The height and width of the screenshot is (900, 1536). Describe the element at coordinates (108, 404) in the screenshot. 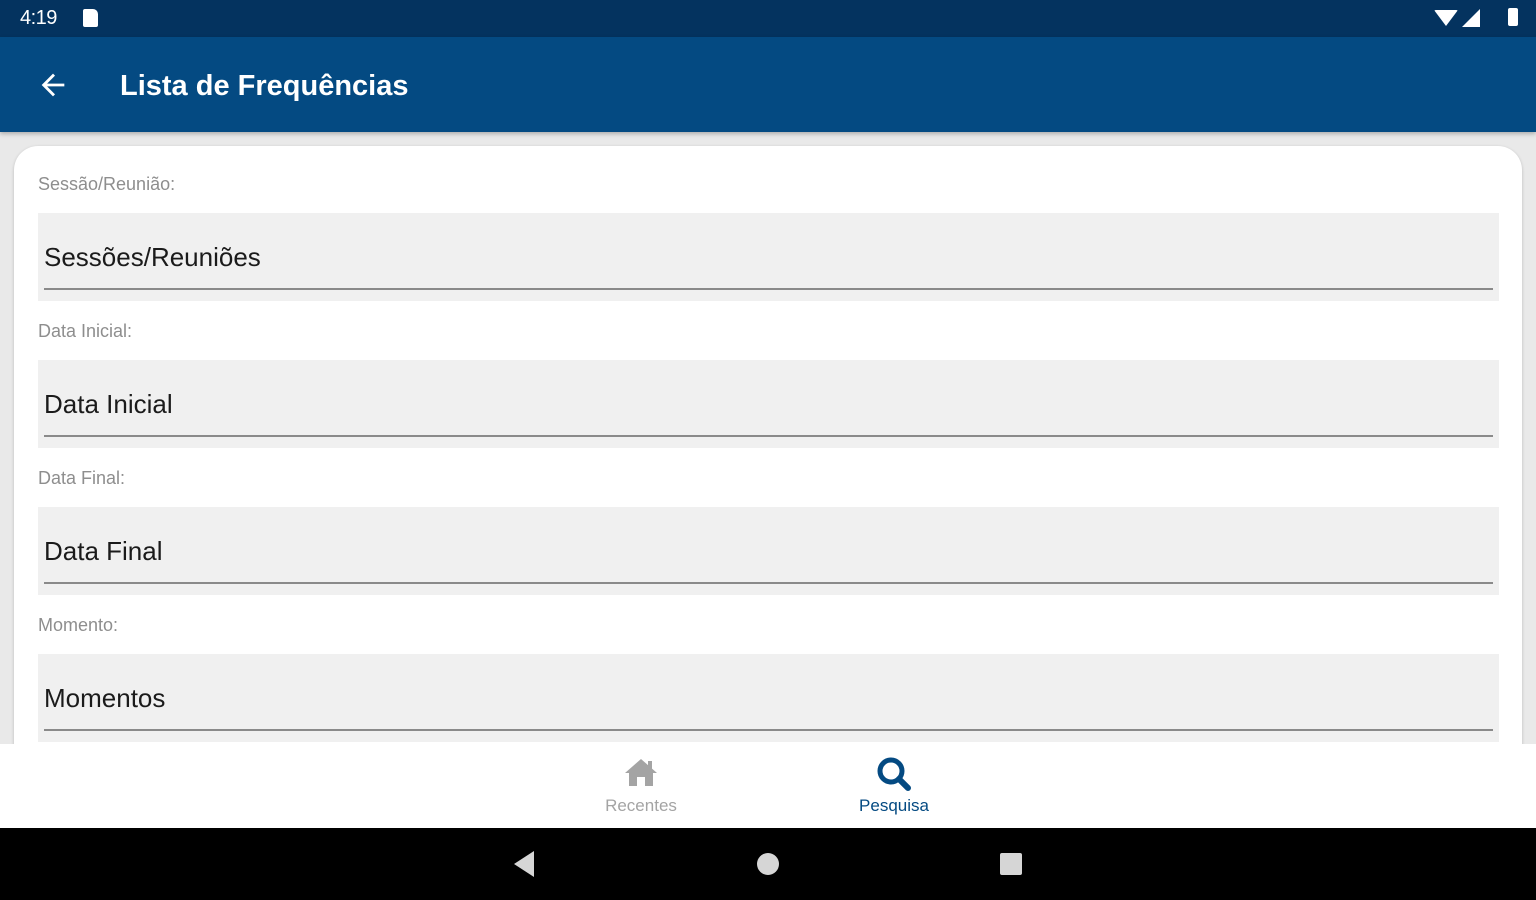

I see `start-date-value: Data Inicial` at that location.